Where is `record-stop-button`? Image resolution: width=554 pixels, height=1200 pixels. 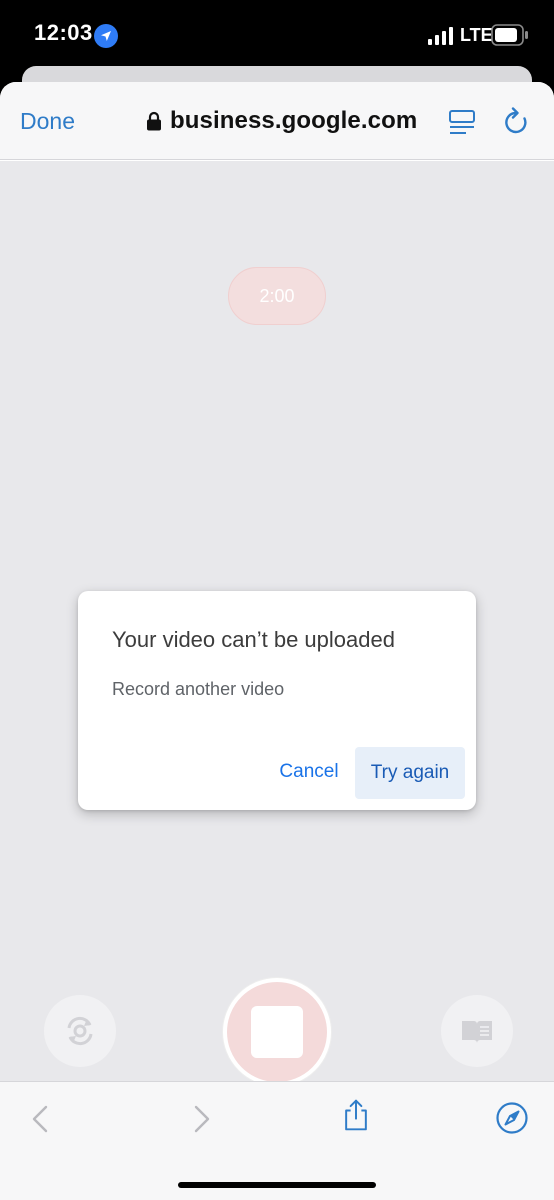 record-stop-button is located at coordinates (277, 1032).